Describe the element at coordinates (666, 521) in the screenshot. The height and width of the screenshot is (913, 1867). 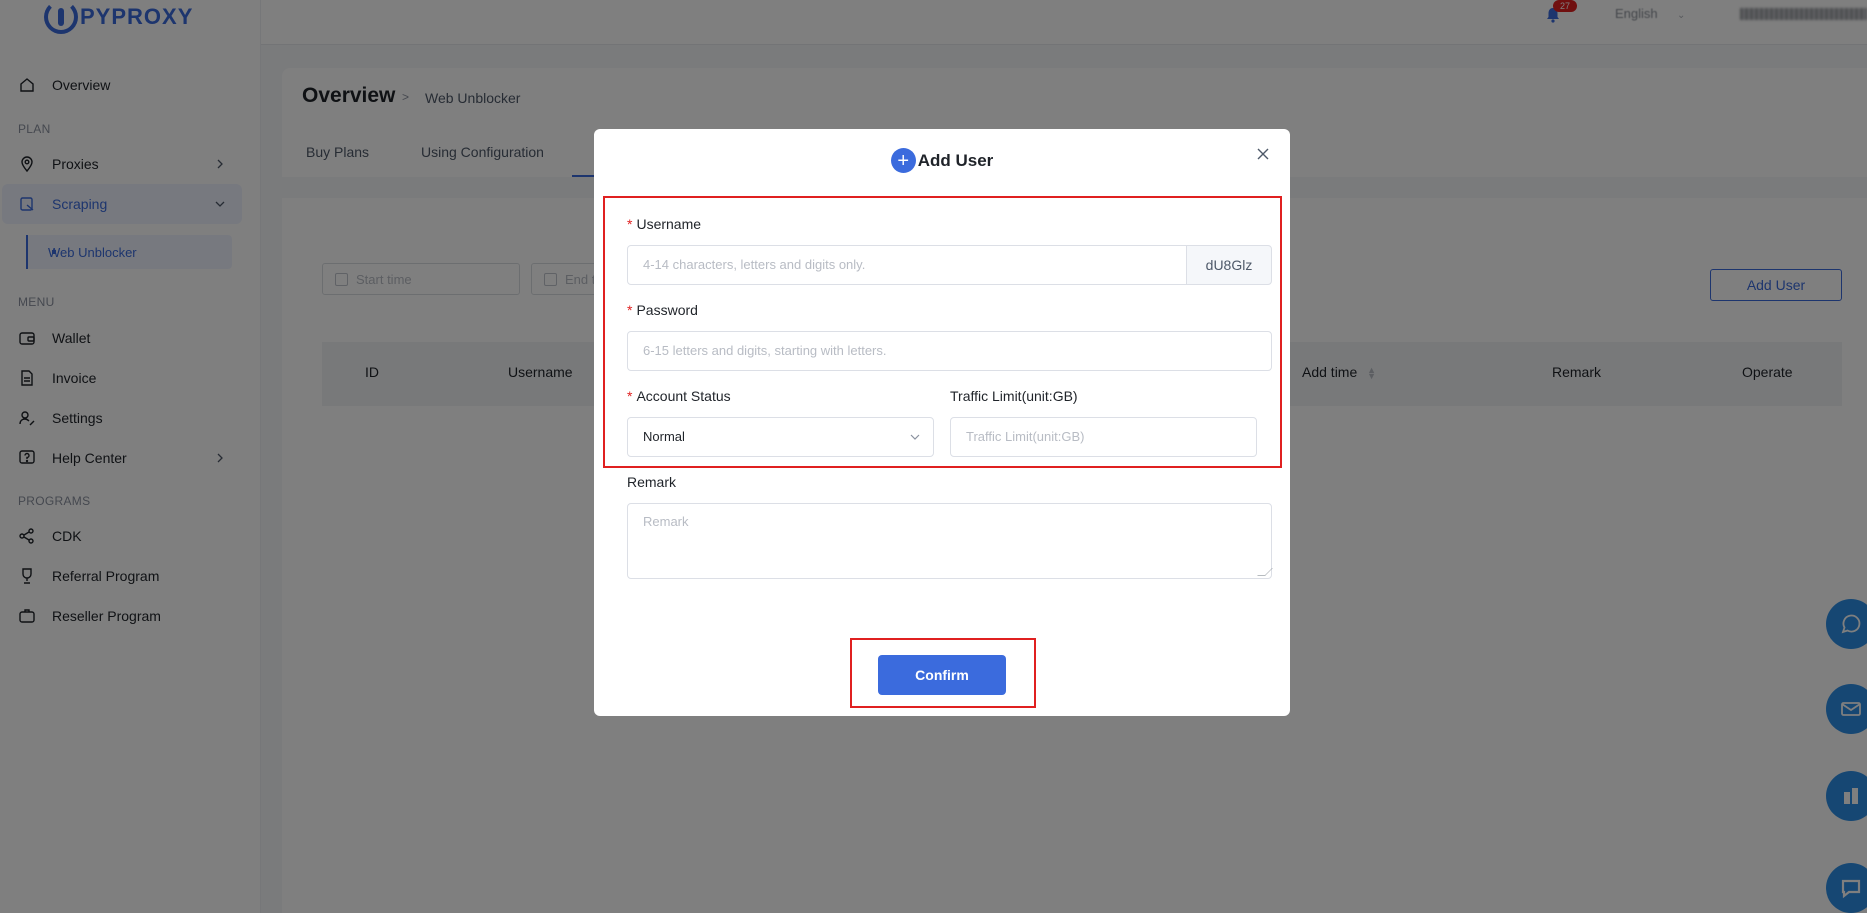
I see `remark-placeholder: Remark` at that location.